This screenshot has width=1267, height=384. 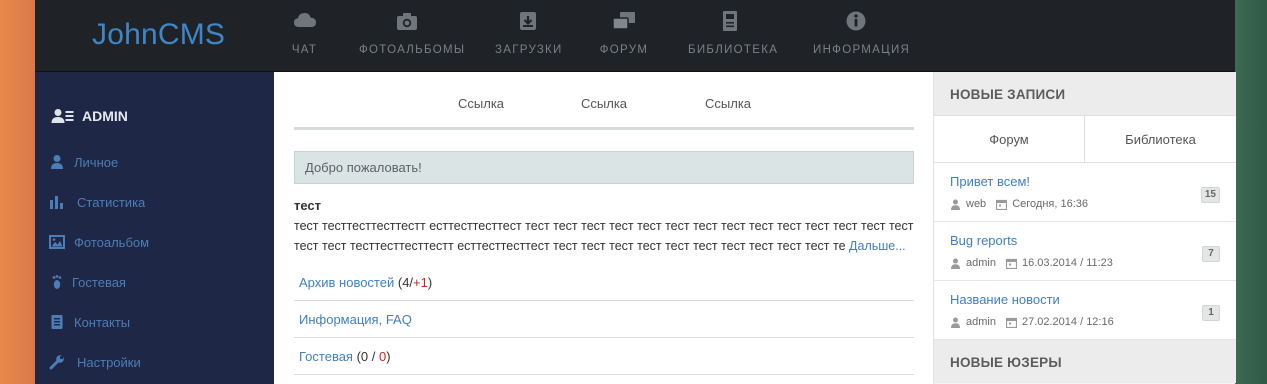 I want to click on new-posts-tabs: Форум Библиотека, so click(x=1085, y=139).